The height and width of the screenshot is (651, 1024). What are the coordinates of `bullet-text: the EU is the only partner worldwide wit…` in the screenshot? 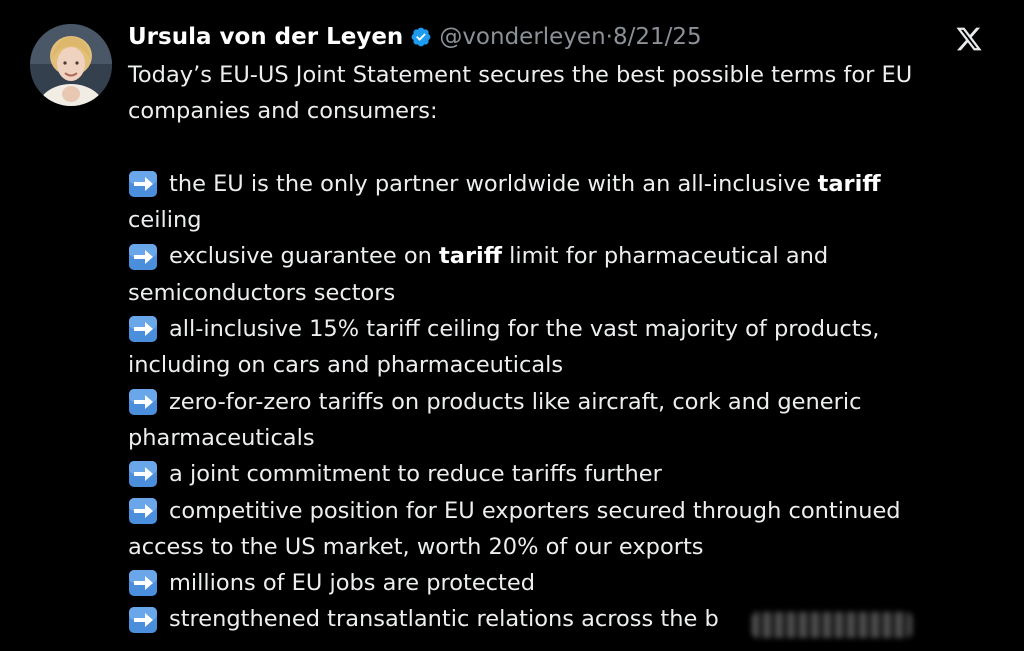 It's located at (525, 183).